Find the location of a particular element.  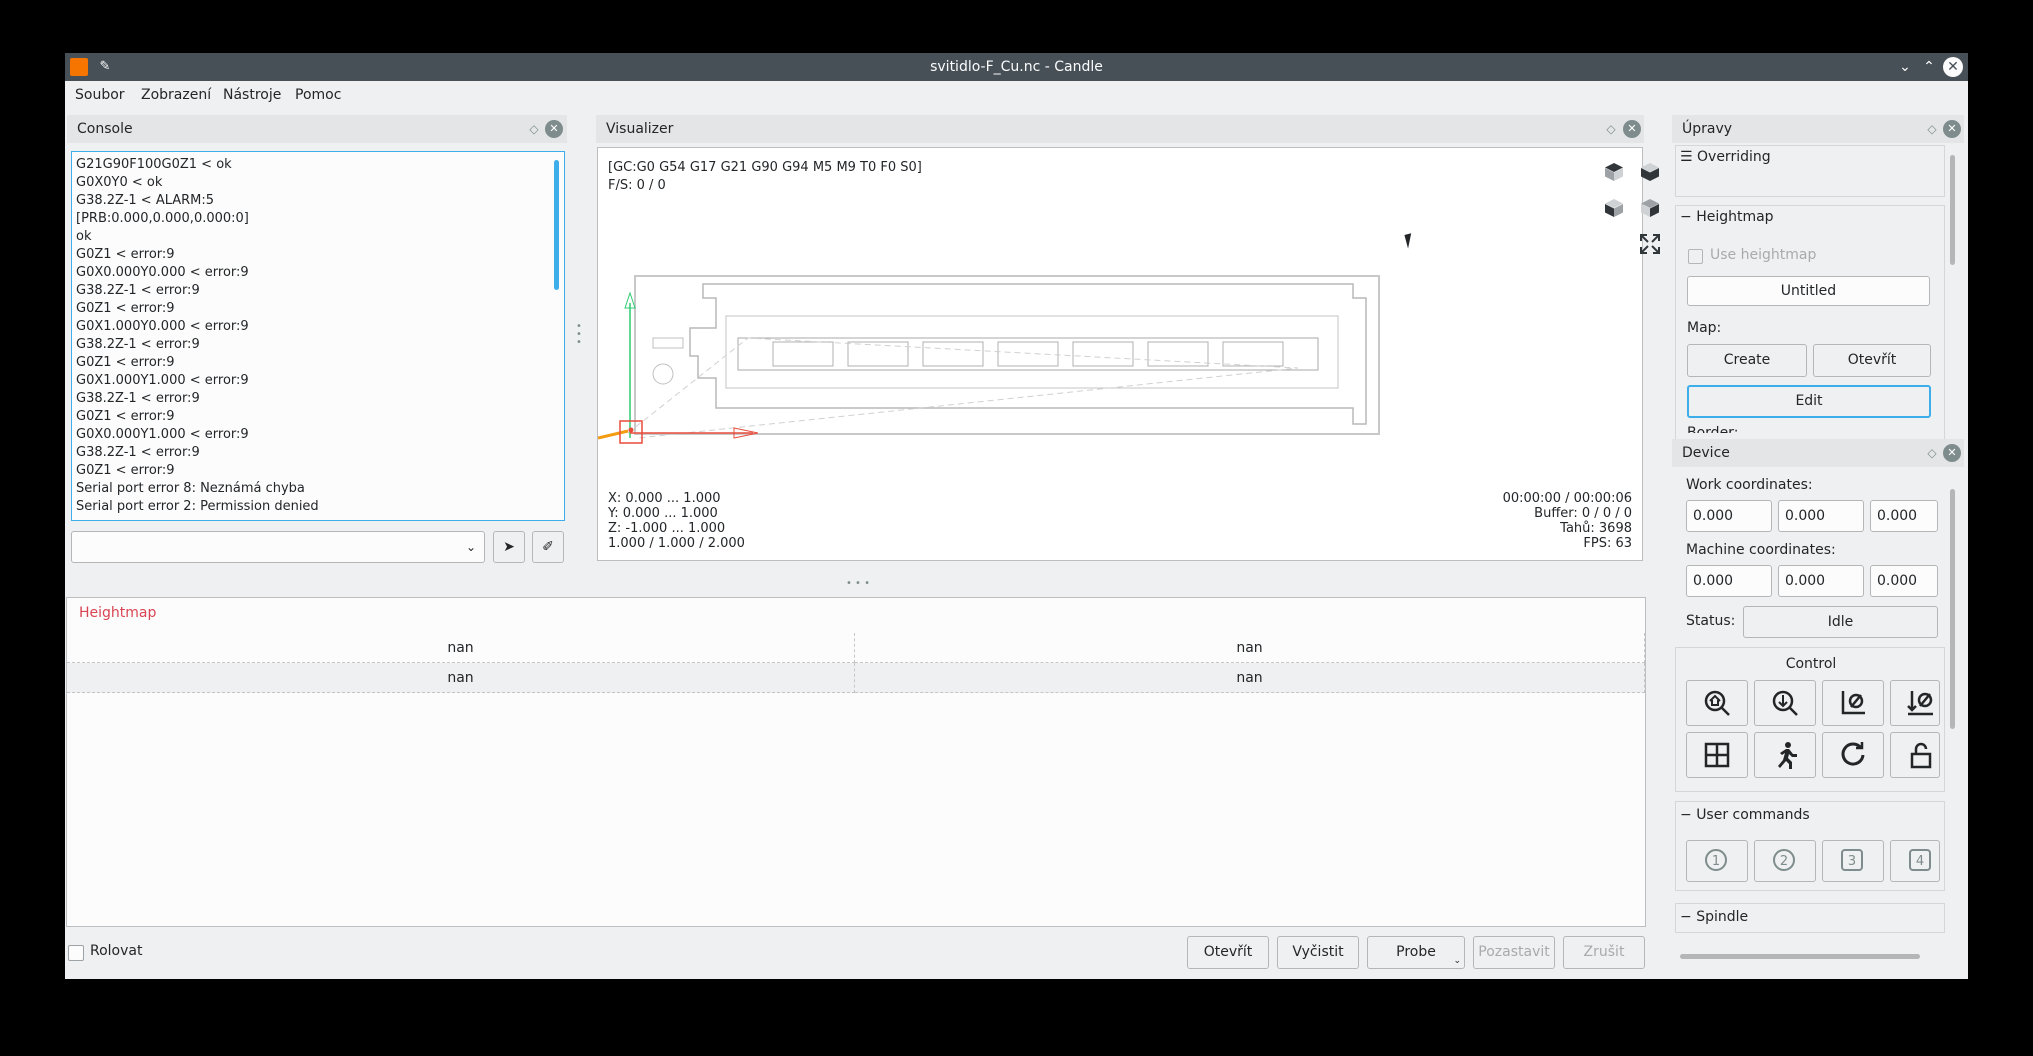

menu-nastroje: Nástroje is located at coordinates (252, 95).